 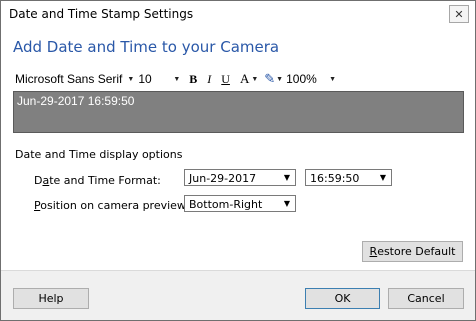 What do you see at coordinates (335, 178) in the screenshot?
I see `time-format-value: 16:59:50` at bounding box center [335, 178].